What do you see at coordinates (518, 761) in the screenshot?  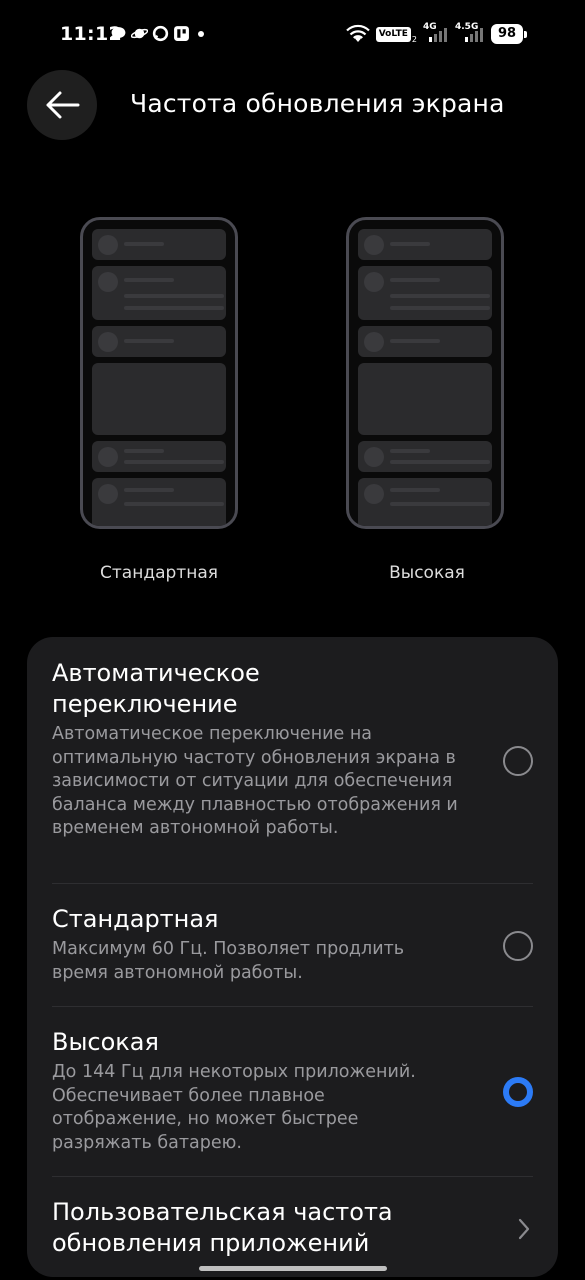 I see `auto-switch-radio` at bounding box center [518, 761].